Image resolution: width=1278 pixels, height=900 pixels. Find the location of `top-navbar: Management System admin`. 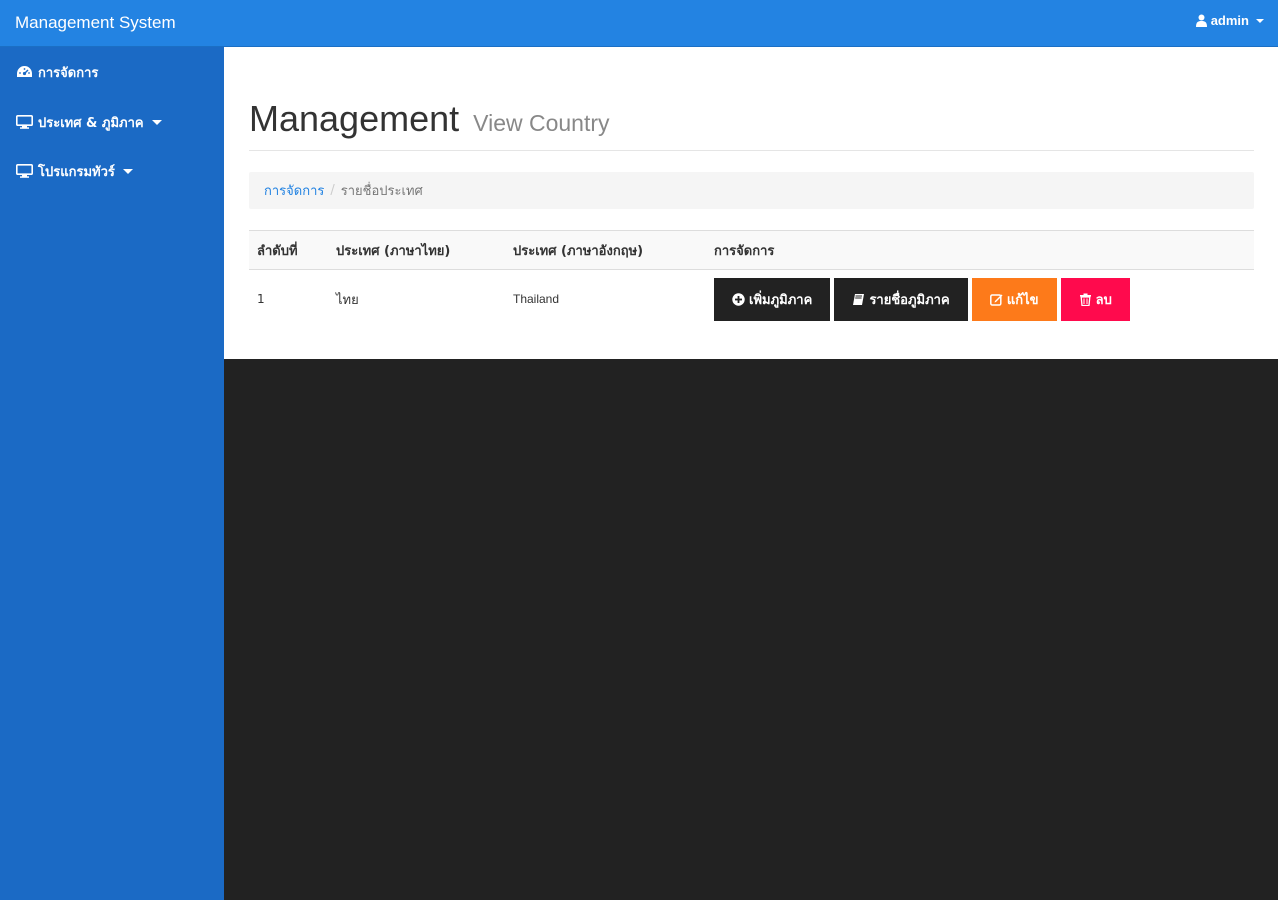

top-navbar: Management System admin is located at coordinates (639, 23).